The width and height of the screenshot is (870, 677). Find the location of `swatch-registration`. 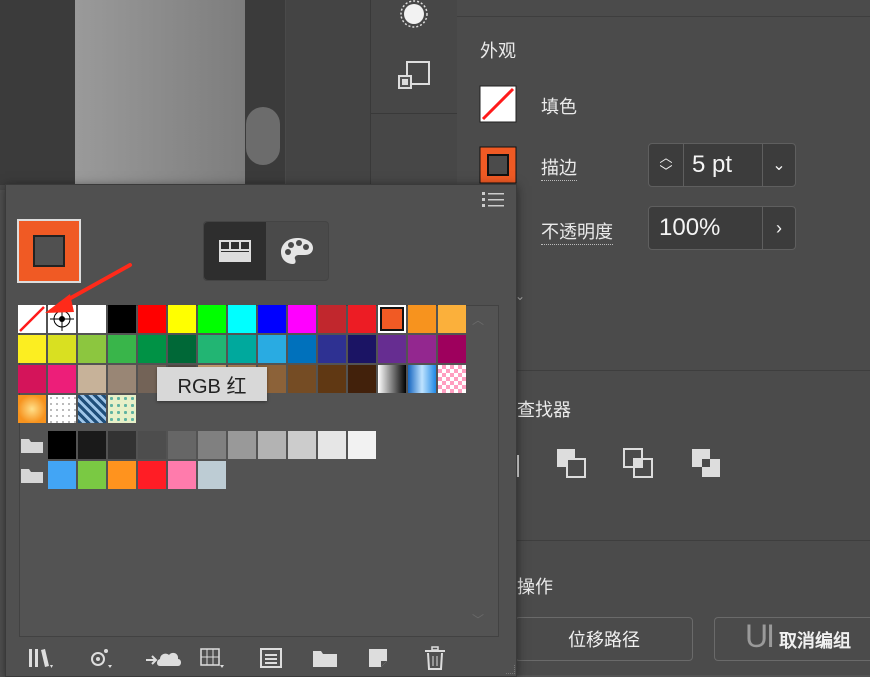

swatch-registration is located at coordinates (62, 319).